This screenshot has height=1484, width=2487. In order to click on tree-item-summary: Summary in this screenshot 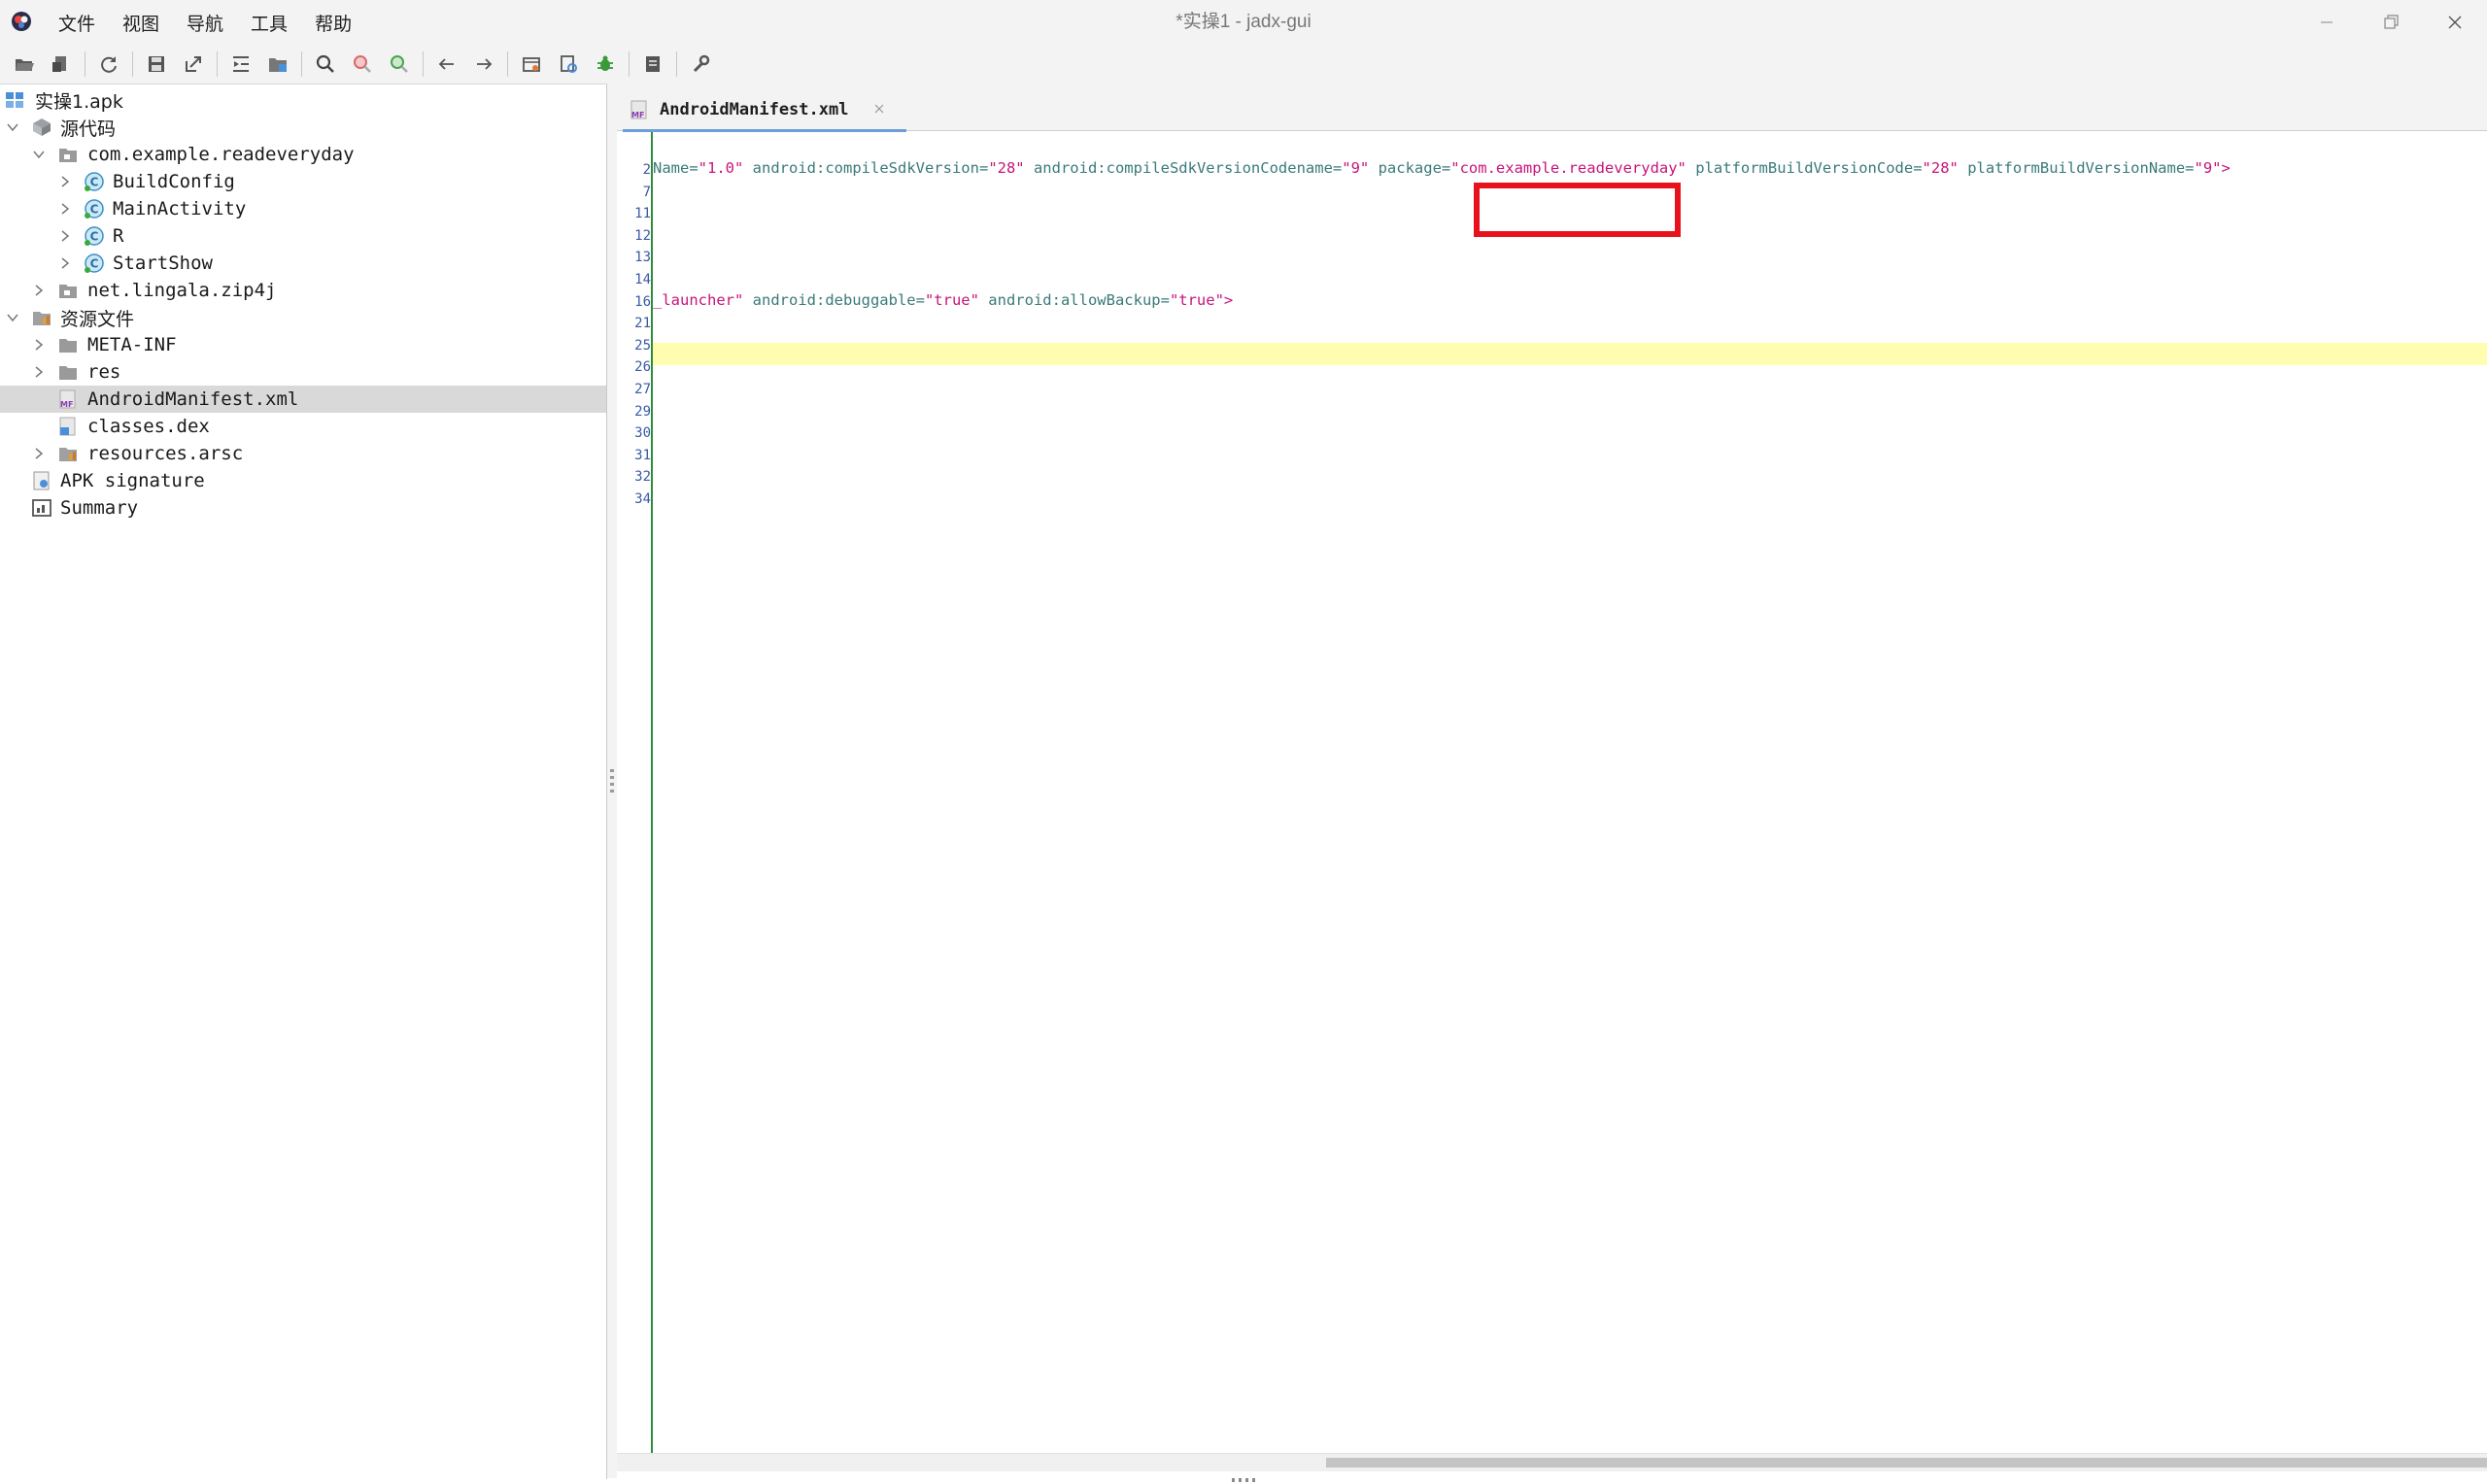, I will do `click(303, 508)`.